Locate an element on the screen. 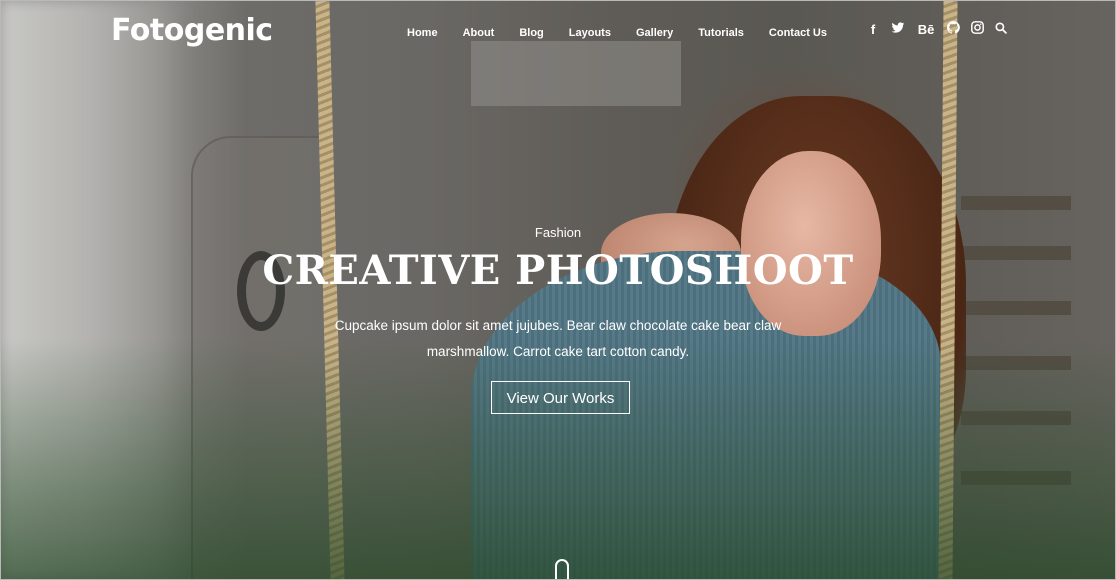  search-icon is located at coordinates (1001, 29).